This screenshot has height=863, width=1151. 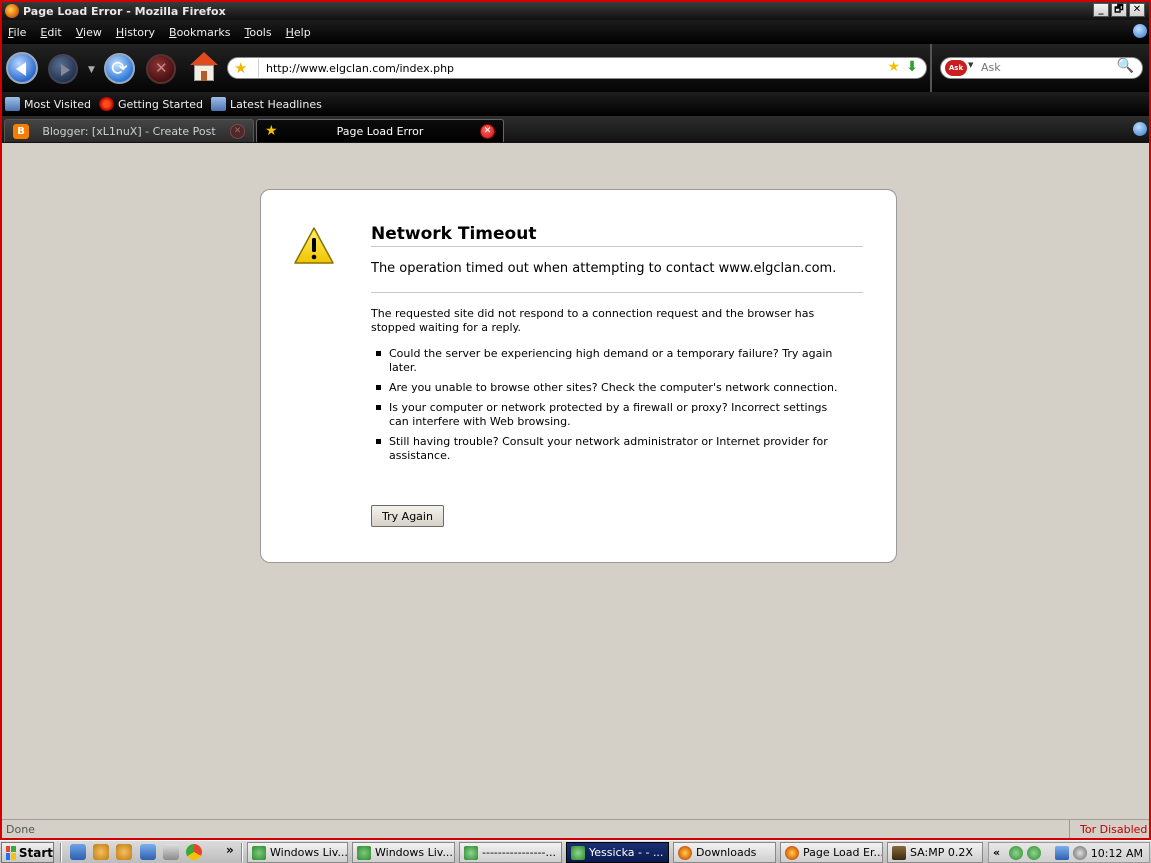 What do you see at coordinates (171, 852) in the screenshot?
I see `window-switch-icon` at bounding box center [171, 852].